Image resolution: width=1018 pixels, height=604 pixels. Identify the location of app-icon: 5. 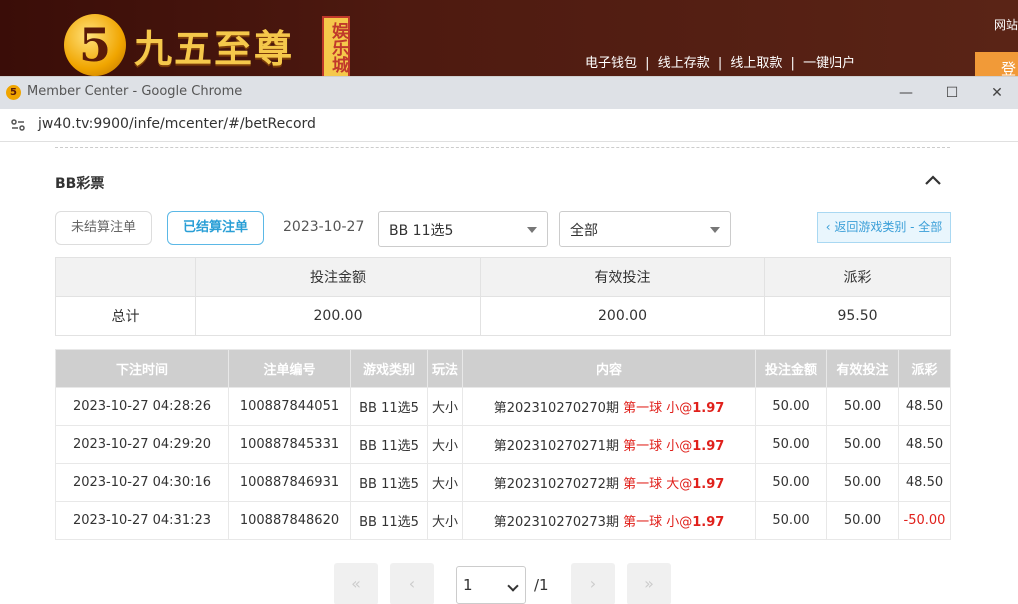
(13, 92).